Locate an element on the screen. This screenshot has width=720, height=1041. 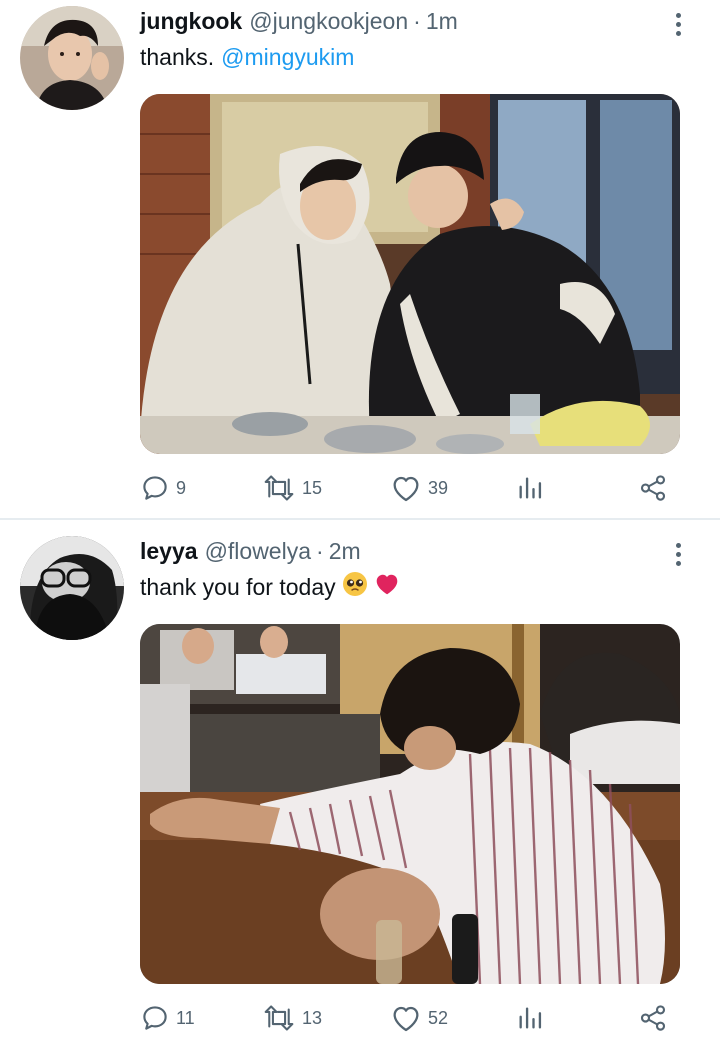
retweet-count: 13 is located at coordinates (312, 1017).